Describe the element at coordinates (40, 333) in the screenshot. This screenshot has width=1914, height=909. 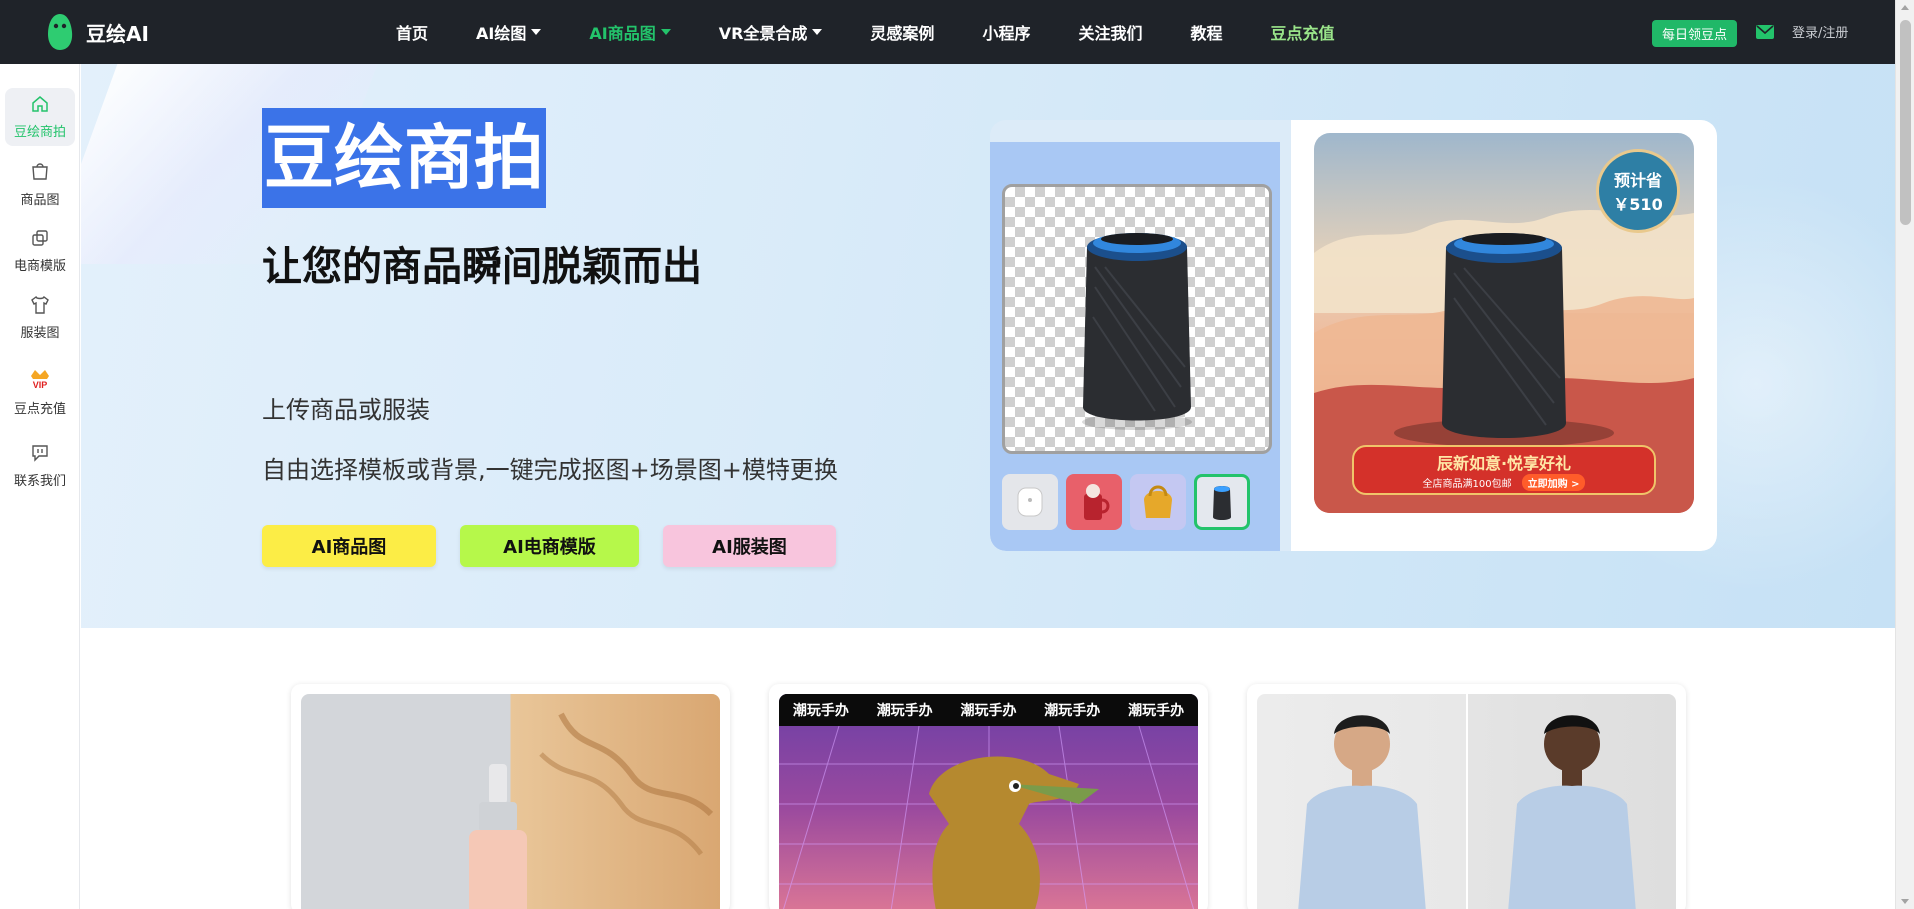
I see `sidebar-item-label: 服装图` at that location.